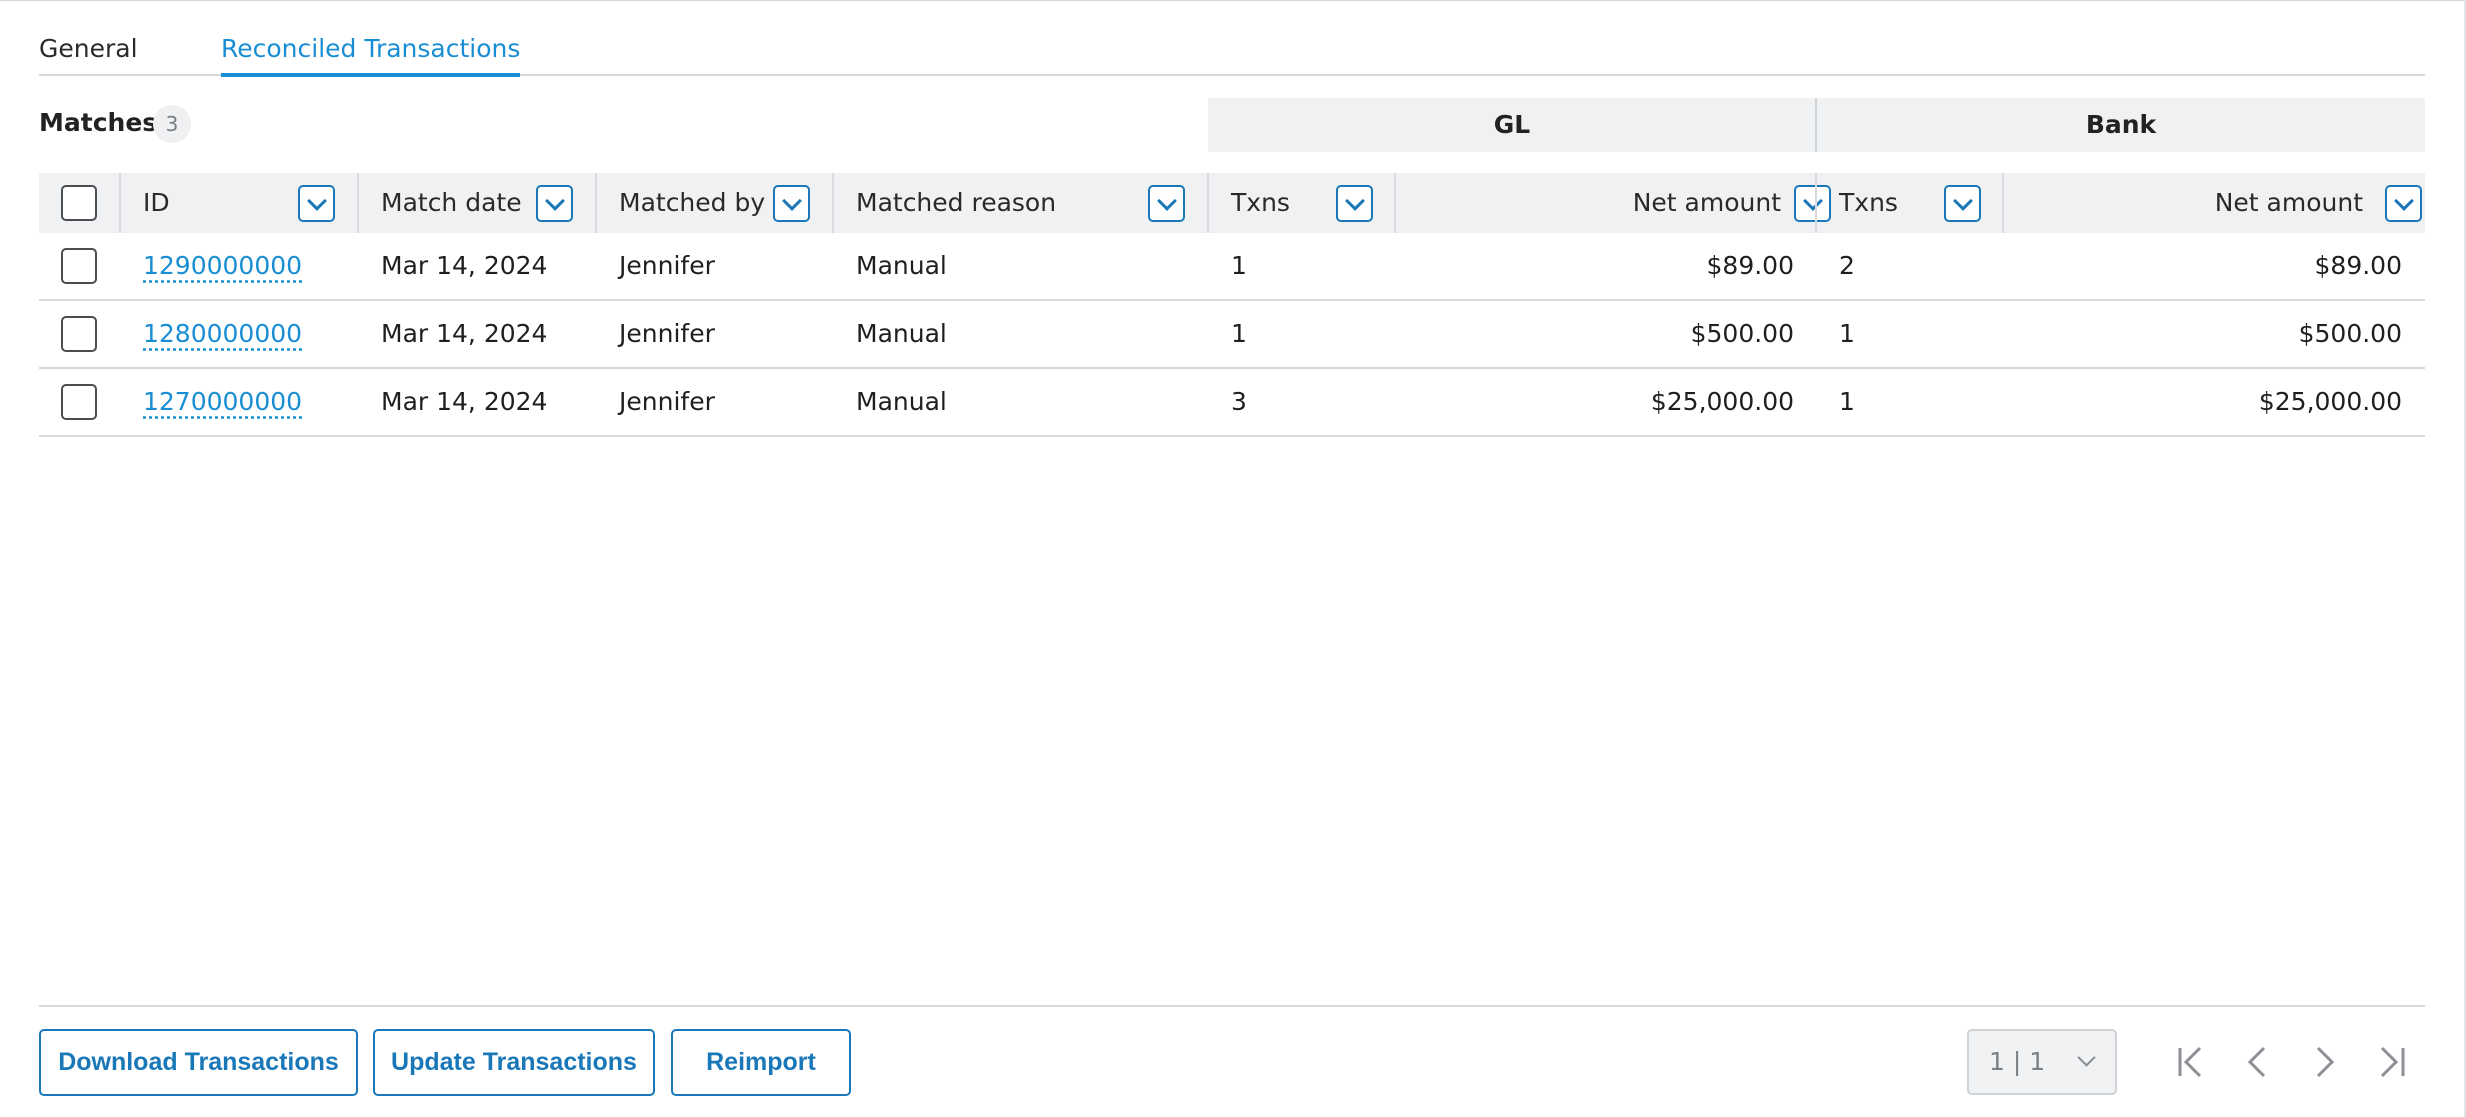  I want to click on column-header-match-date: Match date, so click(451, 202).